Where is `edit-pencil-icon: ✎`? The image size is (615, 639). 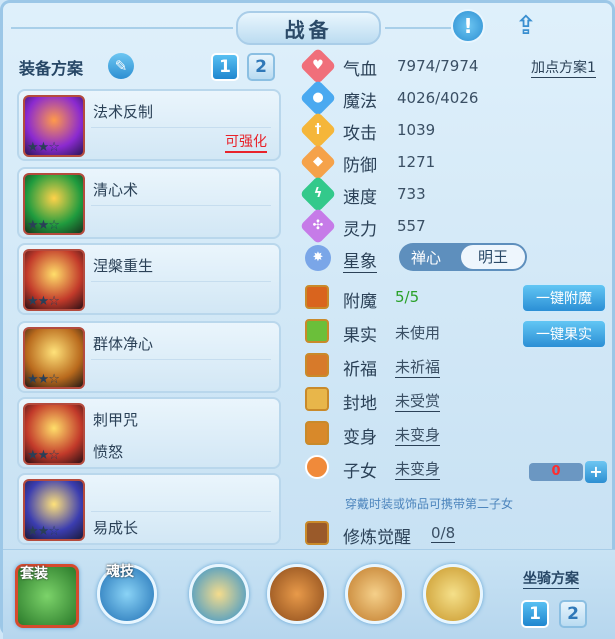 edit-pencil-icon: ✎ is located at coordinates (121, 66).